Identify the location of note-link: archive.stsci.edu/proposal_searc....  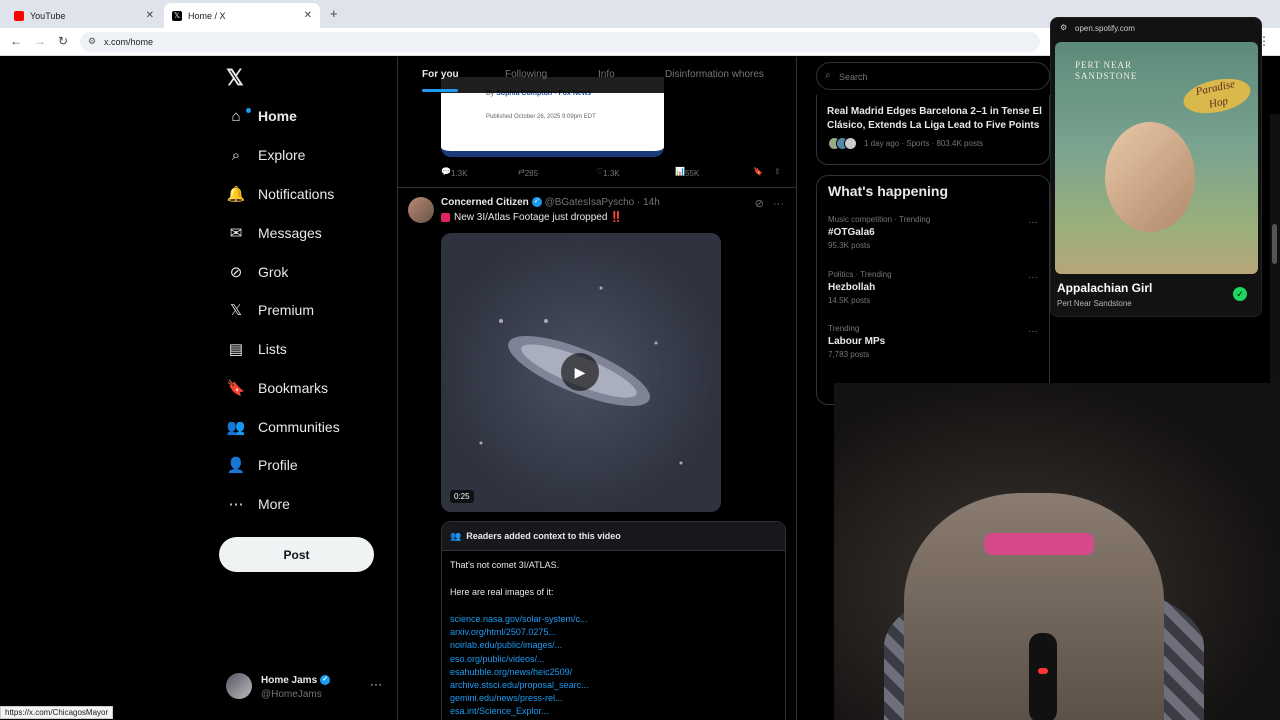
(519, 685).